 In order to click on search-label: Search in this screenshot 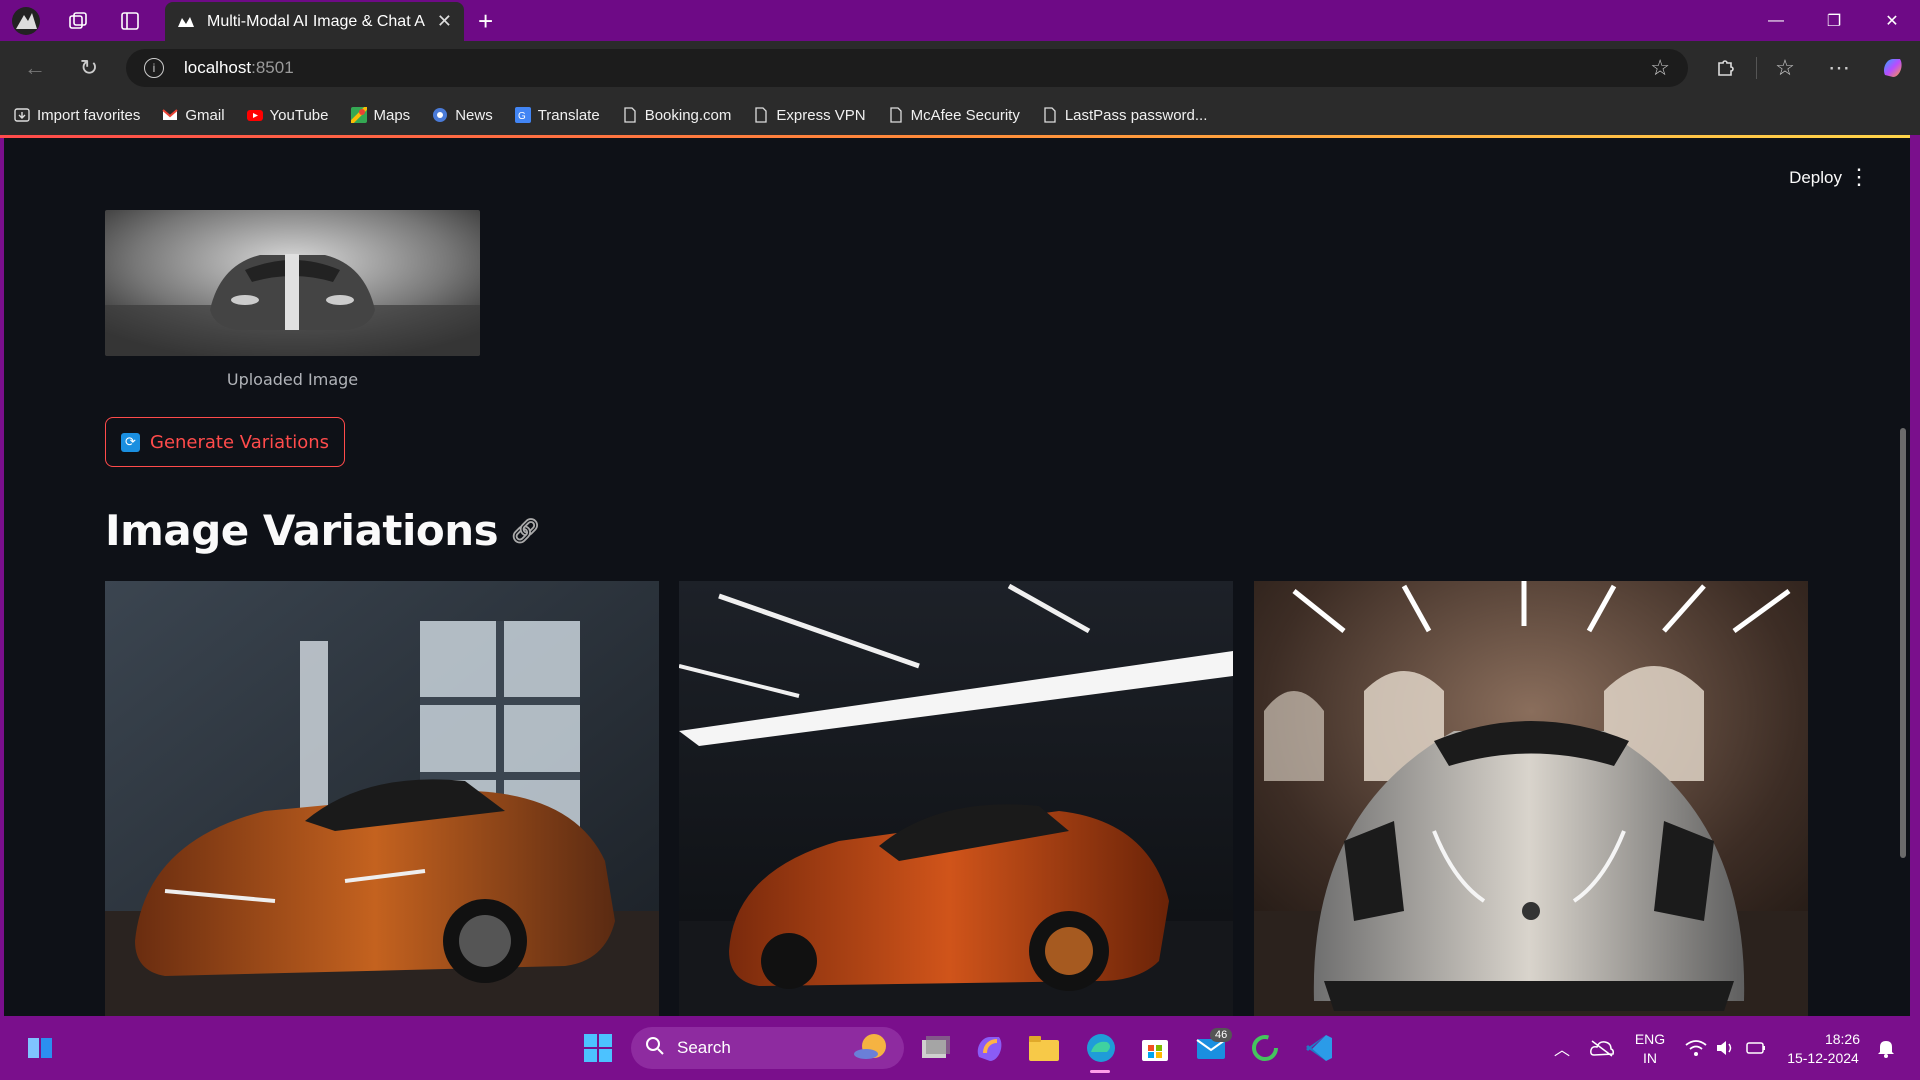, I will do `click(704, 1047)`.